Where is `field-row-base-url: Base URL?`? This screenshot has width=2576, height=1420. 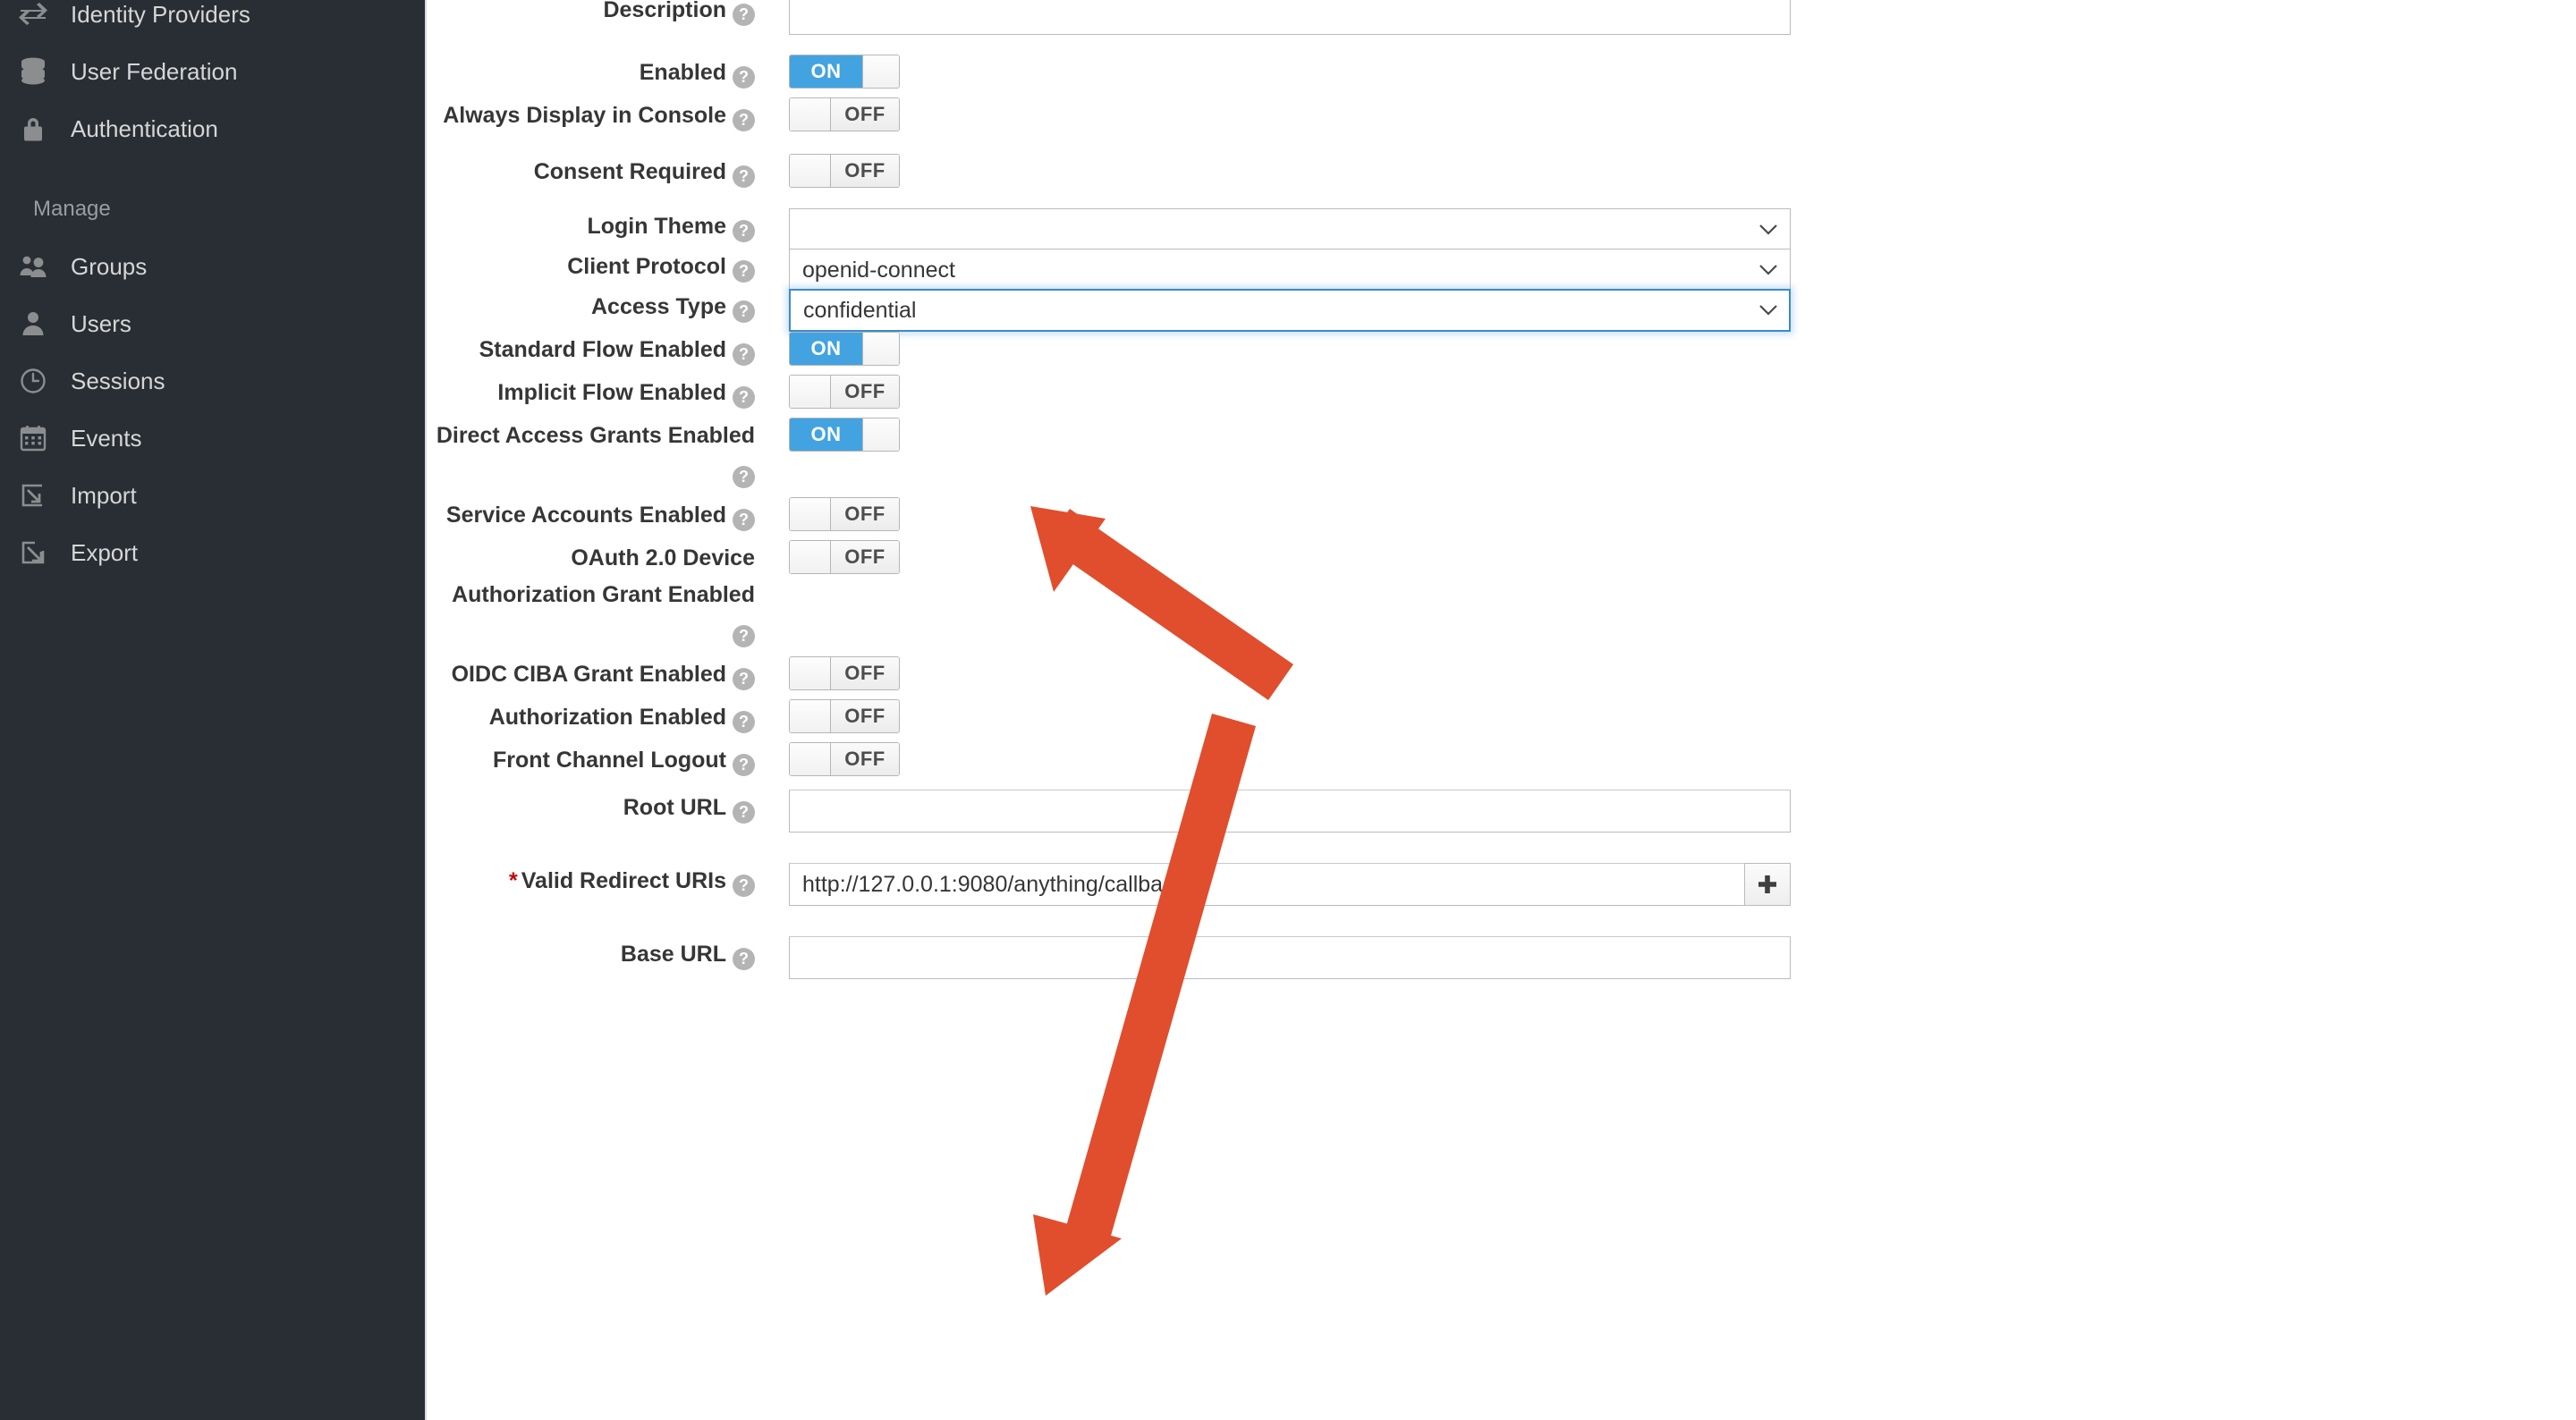
field-row-base-url: Base URL? is located at coordinates (1501, 957).